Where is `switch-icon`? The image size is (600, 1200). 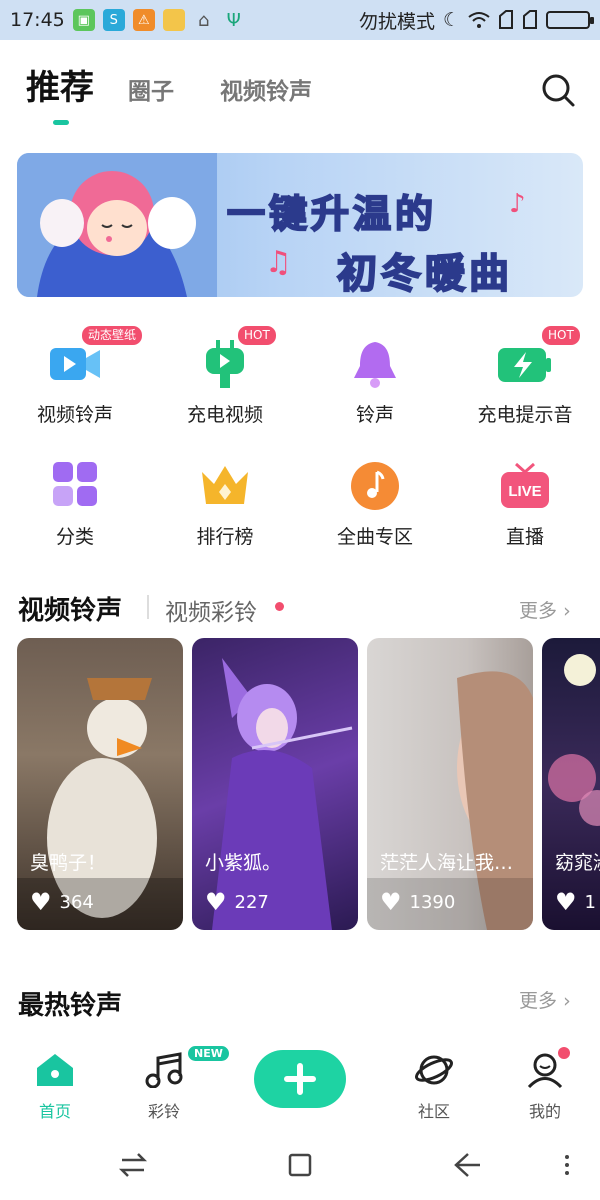
switch-icon is located at coordinates (133, 1165).